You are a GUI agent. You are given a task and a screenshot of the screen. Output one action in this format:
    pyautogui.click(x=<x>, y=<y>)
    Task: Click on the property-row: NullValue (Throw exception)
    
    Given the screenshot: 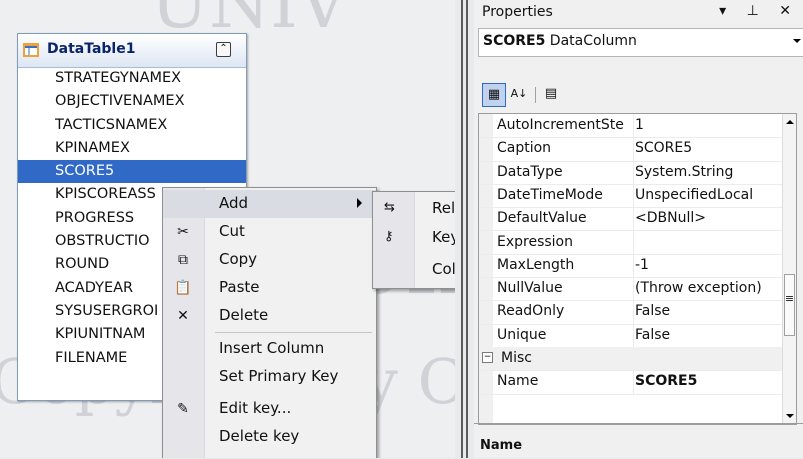 What is the action you would take?
    pyautogui.click(x=637, y=289)
    